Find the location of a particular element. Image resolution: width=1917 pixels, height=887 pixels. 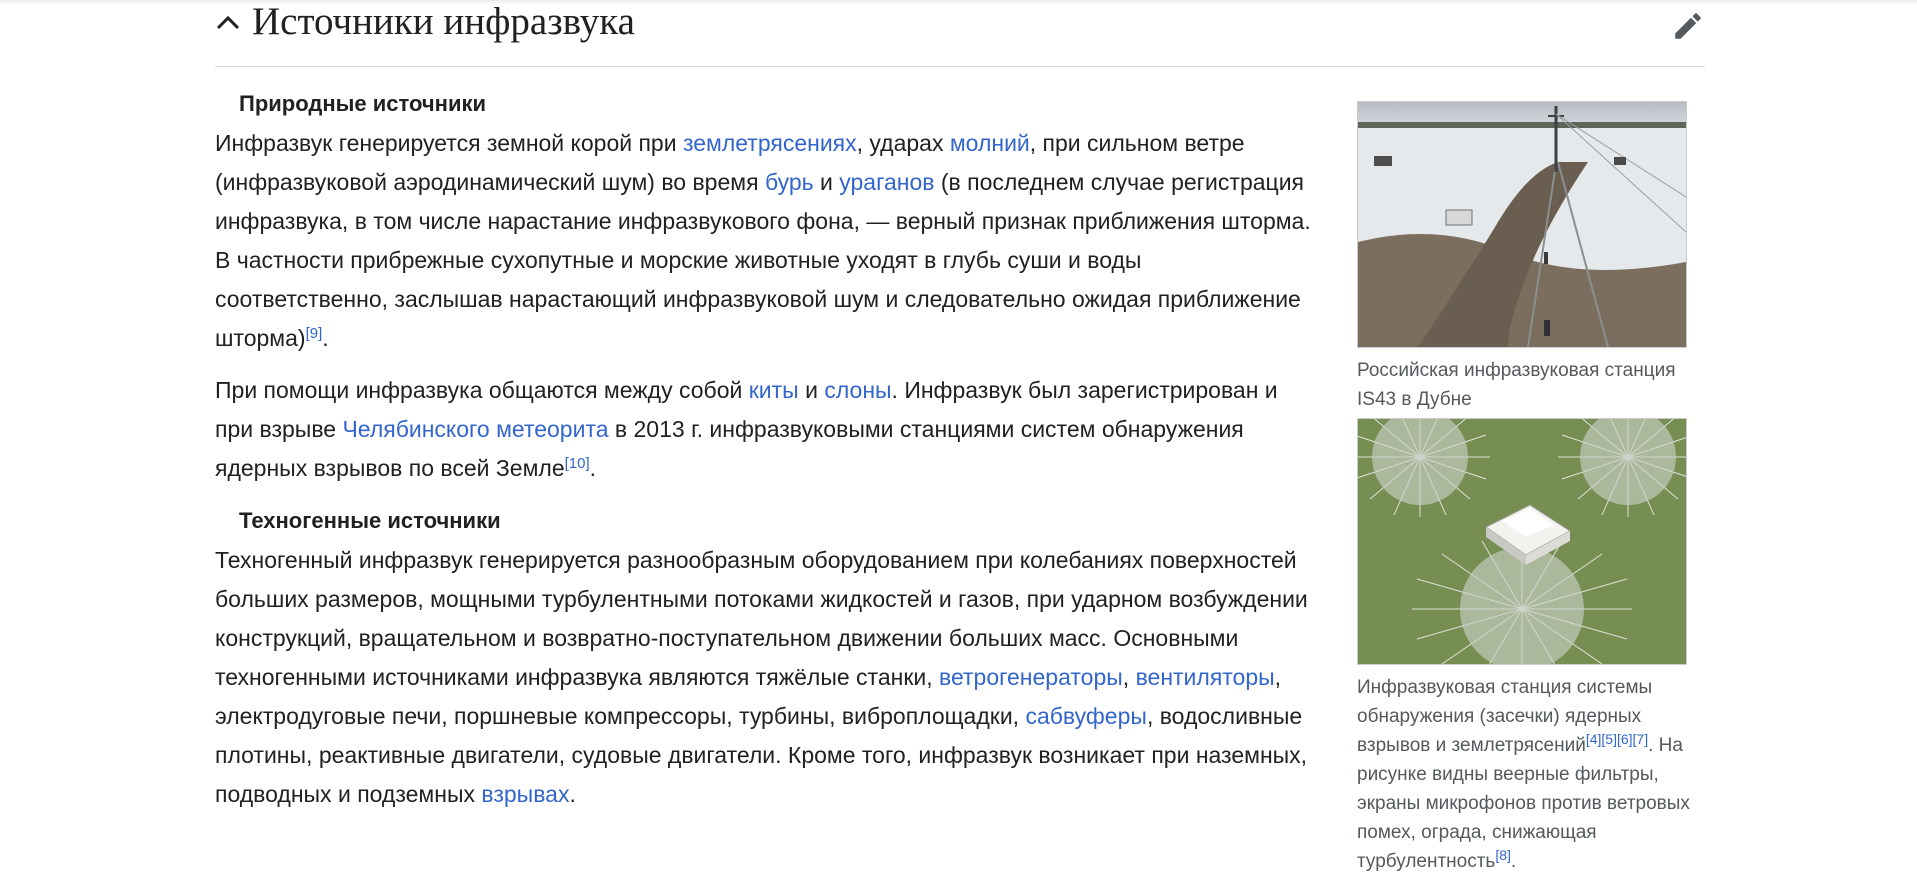

link-whales: киты is located at coordinates (774, 390).